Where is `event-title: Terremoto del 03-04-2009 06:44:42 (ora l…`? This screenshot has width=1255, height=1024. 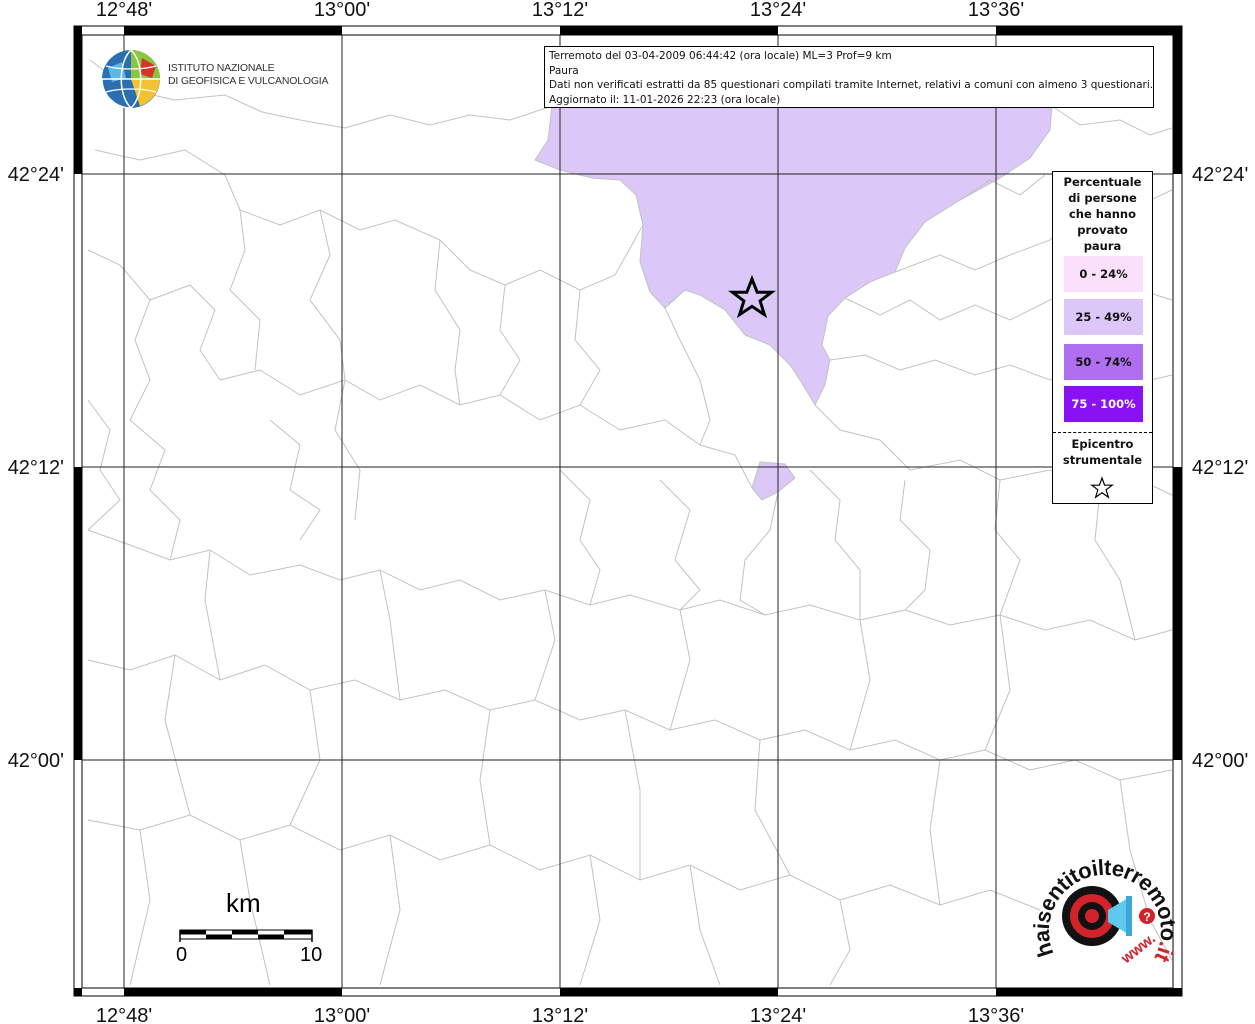 event-title: Terremoto del 03-04-2009 06:44:42 (ora l… is located at coordinates (720, 56).